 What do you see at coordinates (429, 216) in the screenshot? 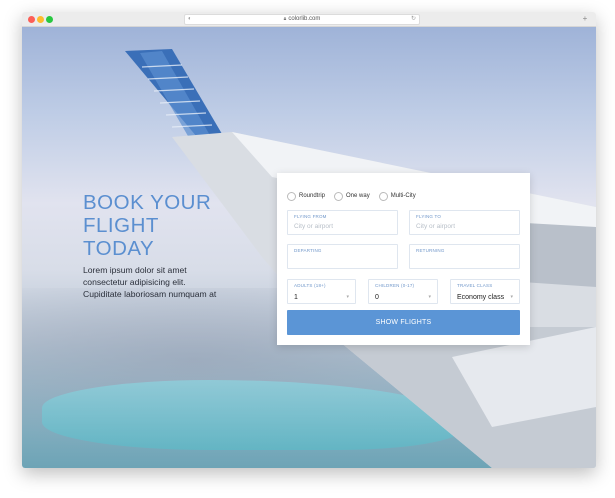
I see `flying-to-label: FLYING TO` at bounding box center [429, 216].